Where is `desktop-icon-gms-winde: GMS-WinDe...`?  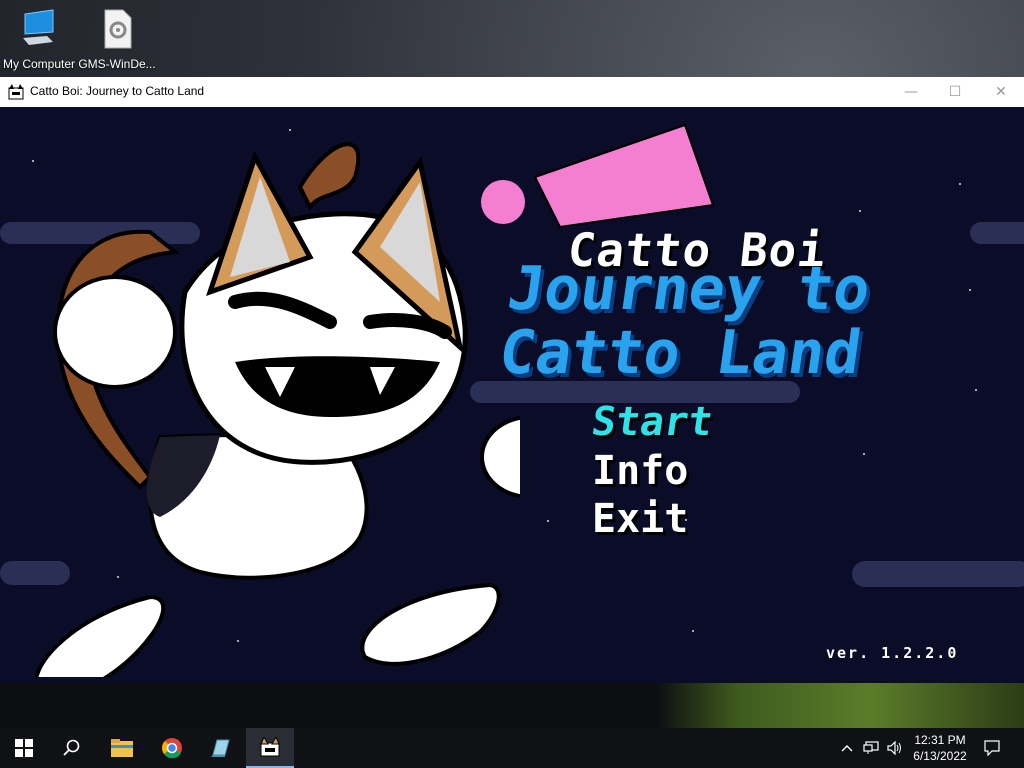
desktop-icon-gms-winde: GMS-WinDe... is located at coordinates (117, 38).